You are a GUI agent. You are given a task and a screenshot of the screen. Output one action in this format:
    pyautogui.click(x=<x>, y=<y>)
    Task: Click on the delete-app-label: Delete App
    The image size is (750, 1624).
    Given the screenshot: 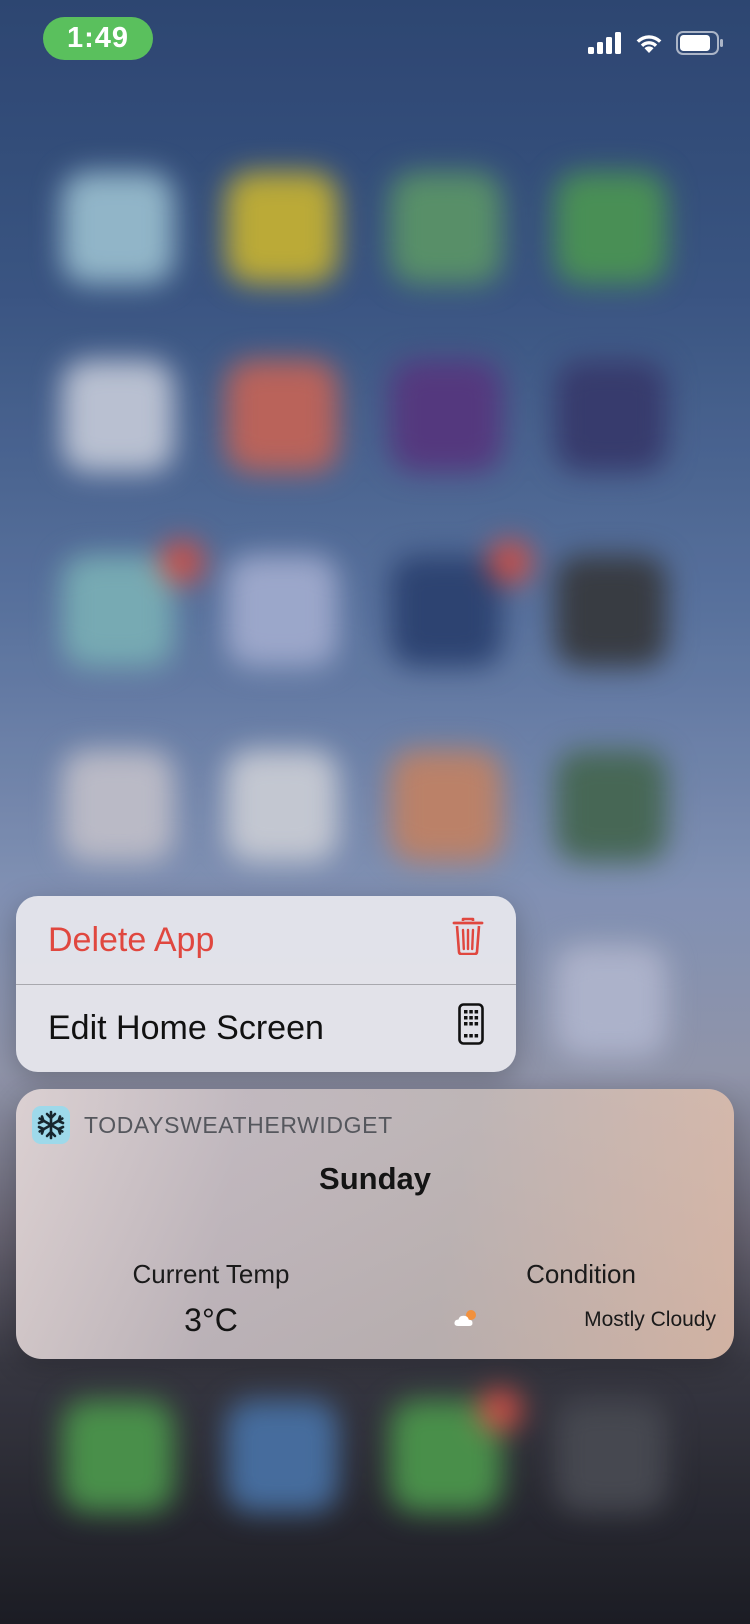 What is the action you would take?
    pyautogui.click(x=131, y=939)
    